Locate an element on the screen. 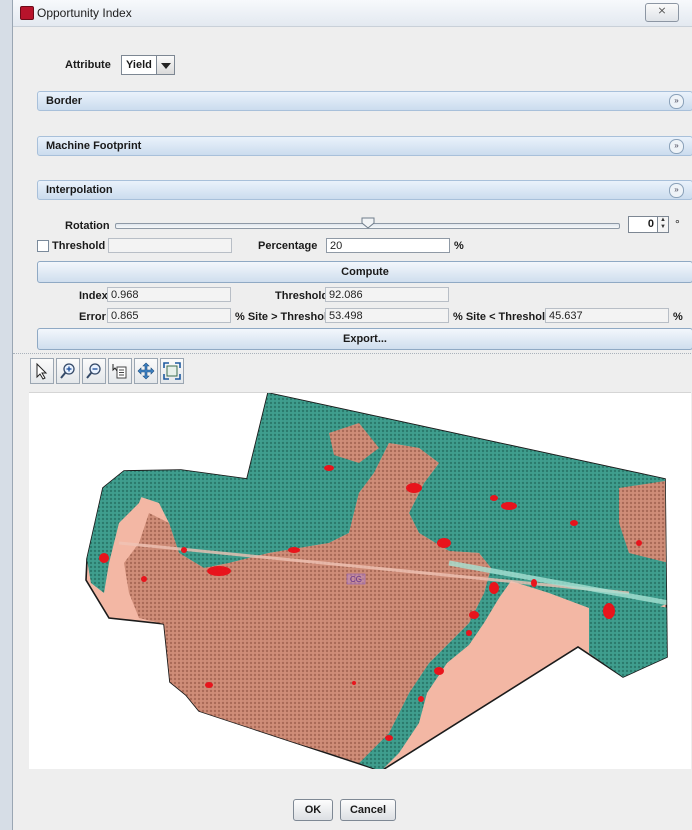  site-below-threshold-value: 45.637 is located at coordinates (607, 315).